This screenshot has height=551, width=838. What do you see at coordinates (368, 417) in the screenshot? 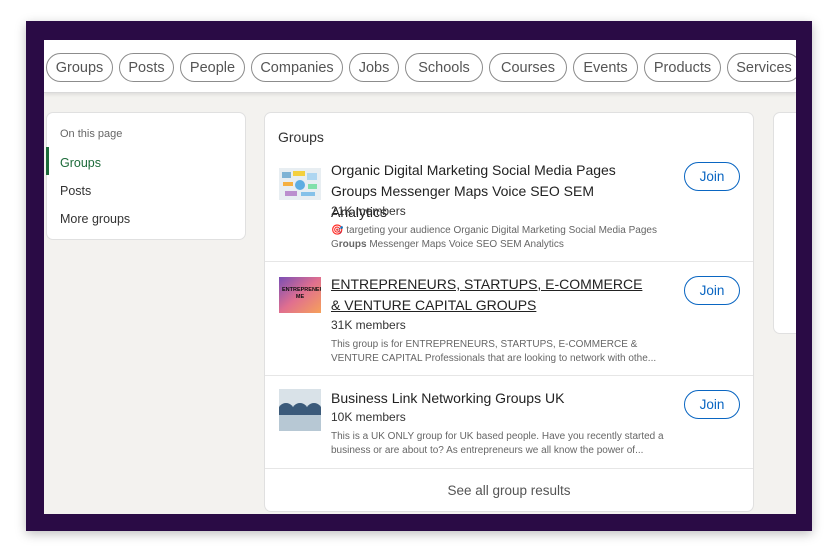
I see `group-members: 10K members` at bounding box center [368, 417].